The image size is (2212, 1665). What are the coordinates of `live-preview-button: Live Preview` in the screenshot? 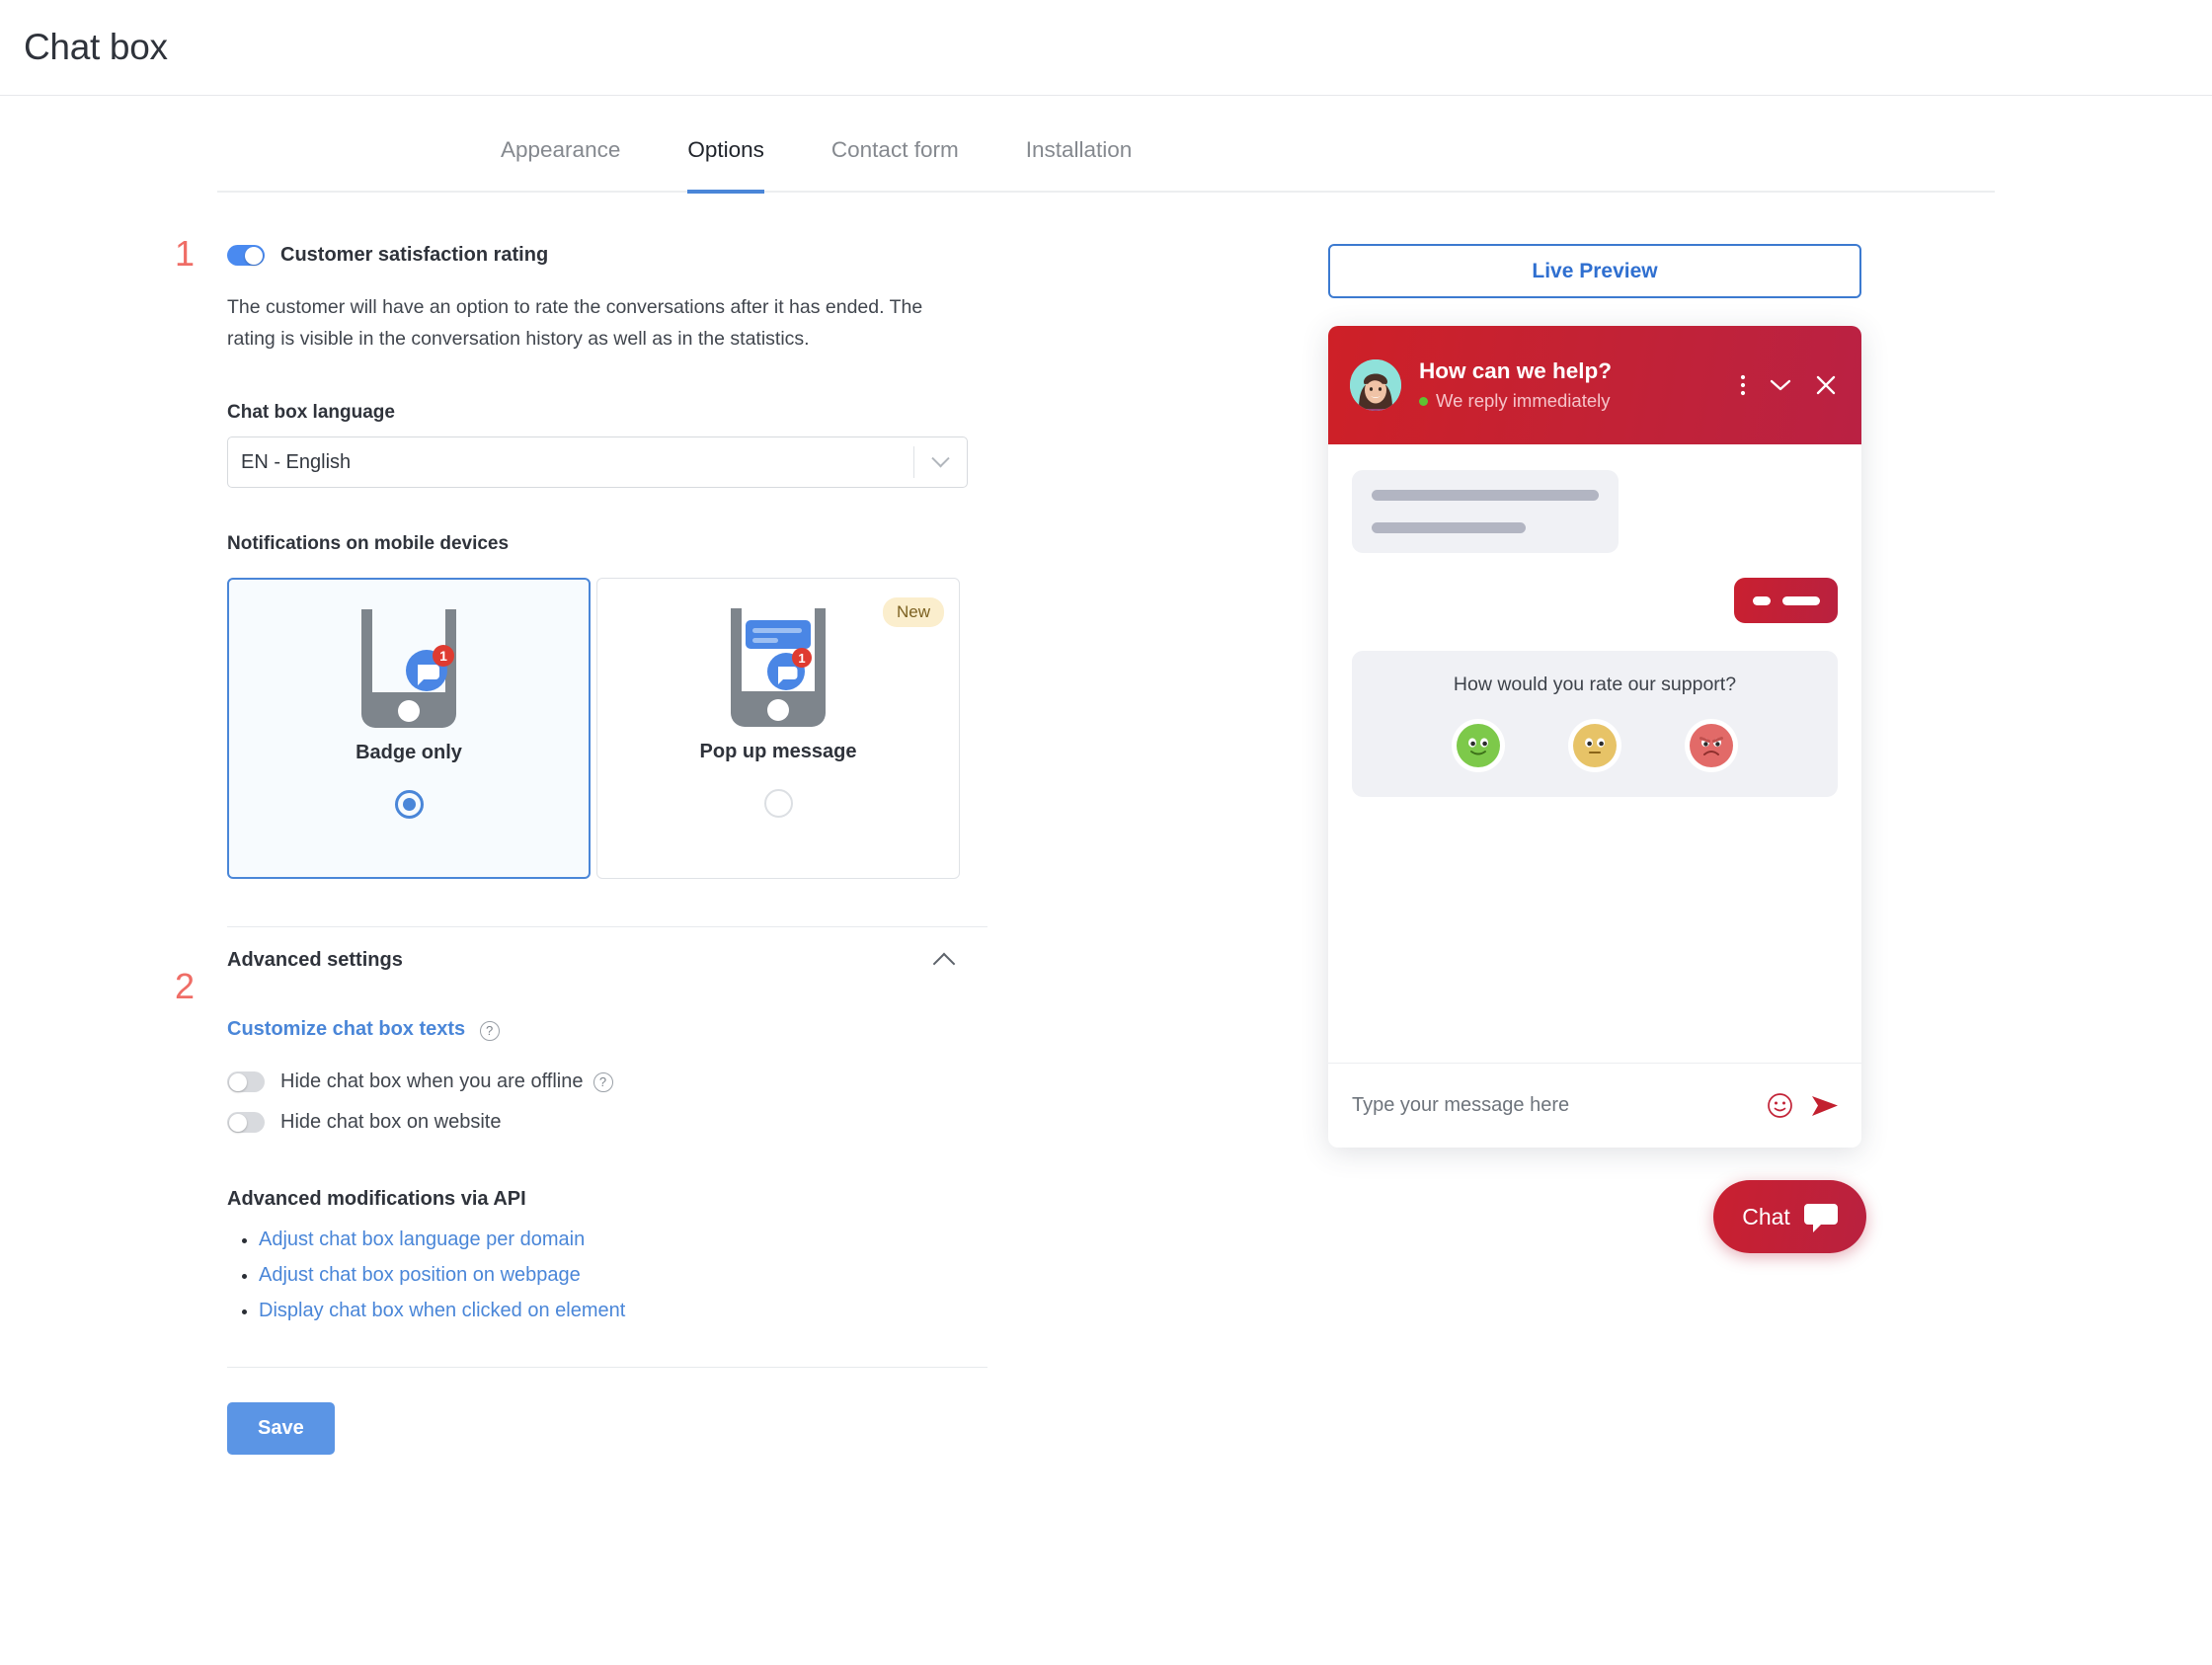 It's located at (1595, 271).